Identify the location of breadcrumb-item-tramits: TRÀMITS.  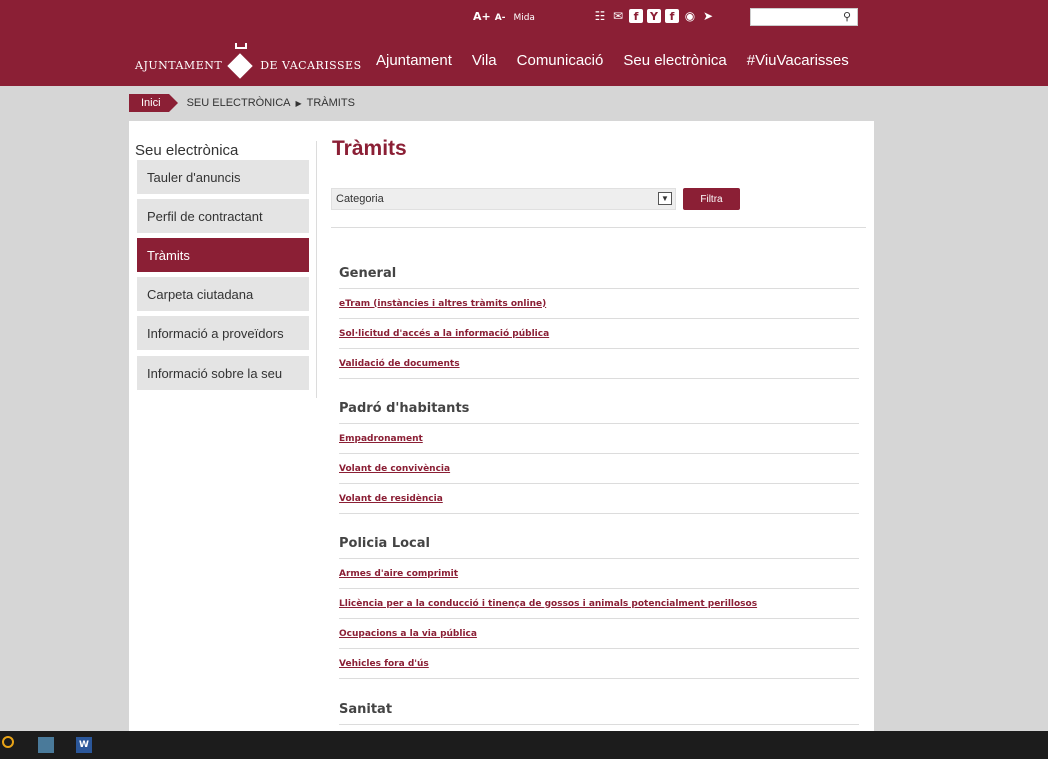
(330, 103).